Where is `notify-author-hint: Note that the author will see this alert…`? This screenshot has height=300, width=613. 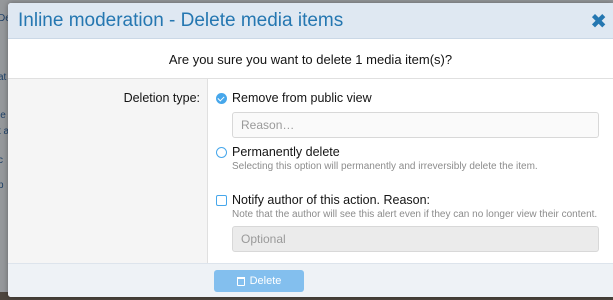 notify-author-hint: Note that the author will see this alert… is located at coordinates (415, 214).